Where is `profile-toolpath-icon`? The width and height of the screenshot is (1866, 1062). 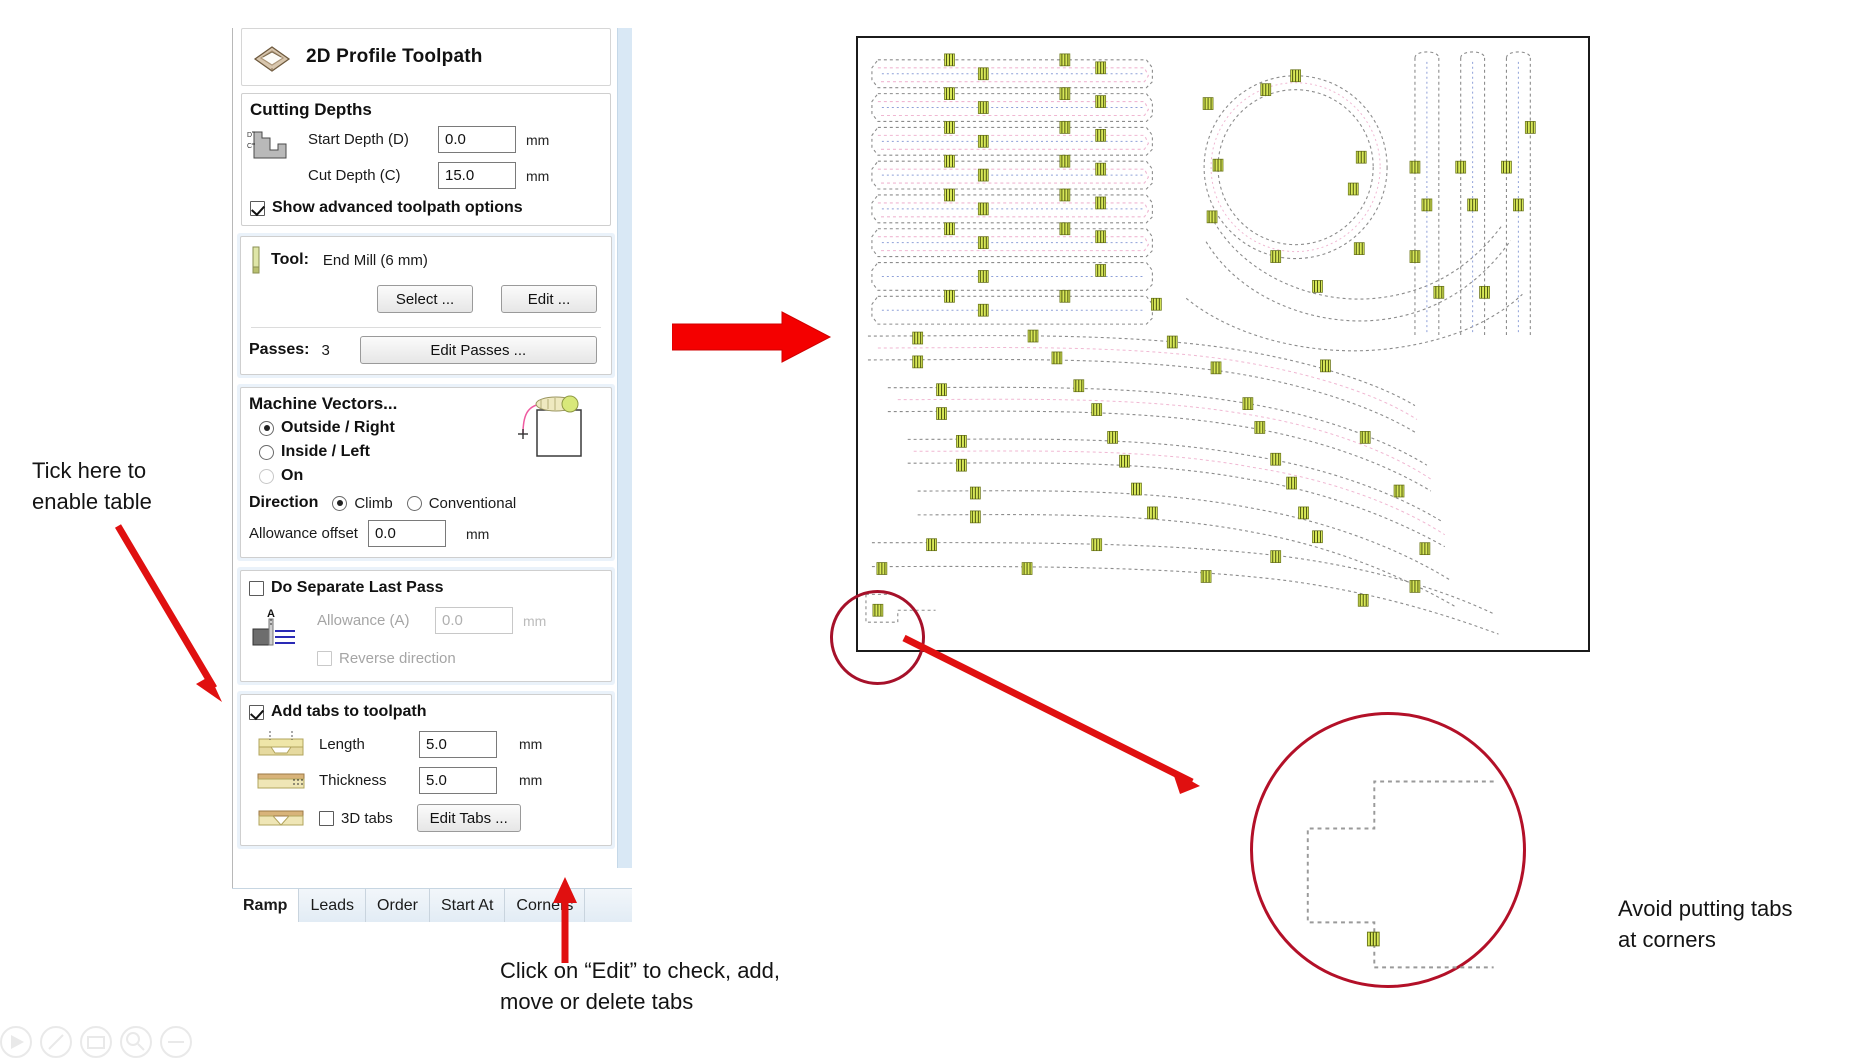
profile-toolpath-icon is located at coordinates (272, 57).